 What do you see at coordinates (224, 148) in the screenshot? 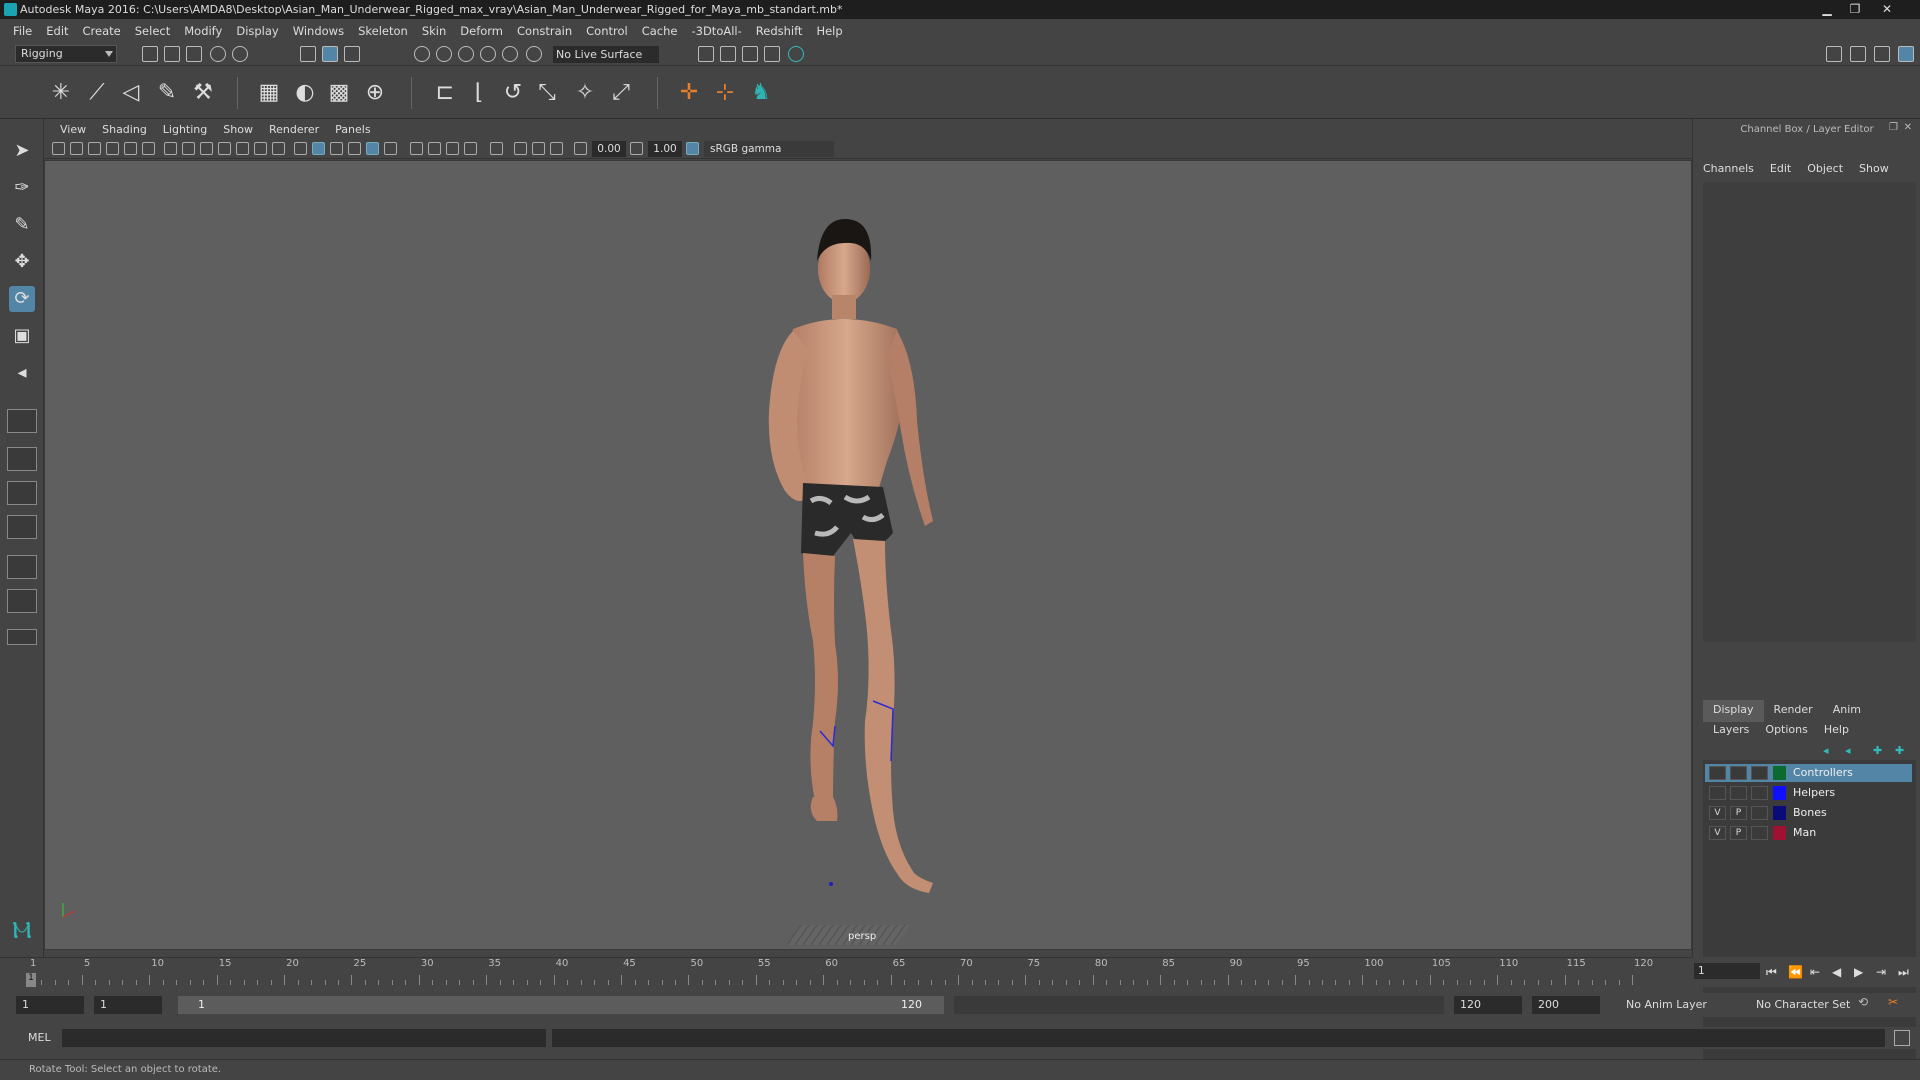
I see `gate-mask-icon` at bounding box center [224, 148].